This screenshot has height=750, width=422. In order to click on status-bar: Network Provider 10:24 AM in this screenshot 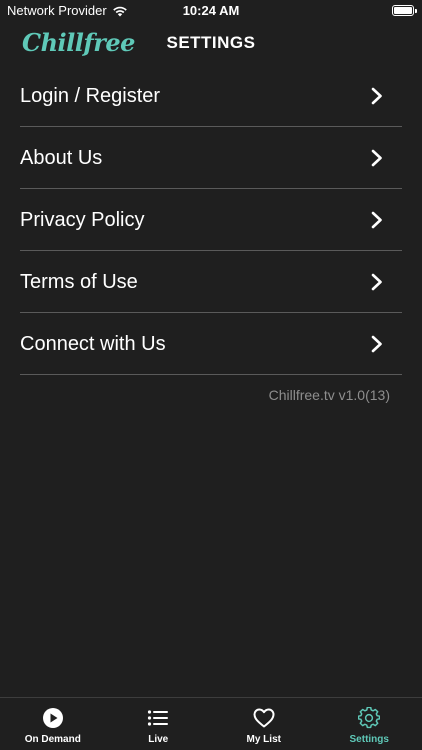, I will do `click(211, 11)`.